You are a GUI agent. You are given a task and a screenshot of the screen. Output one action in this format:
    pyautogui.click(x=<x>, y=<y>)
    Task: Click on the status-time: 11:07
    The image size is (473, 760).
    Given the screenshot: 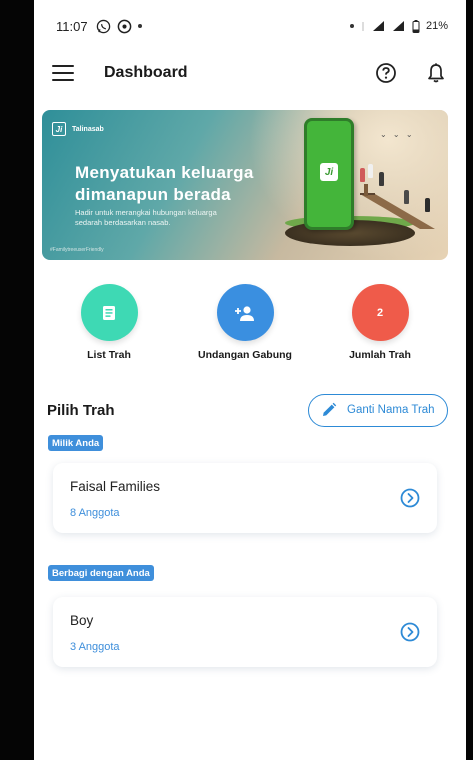 What is the action you would take?
    pyautogui.click(x=72, y=26)
    